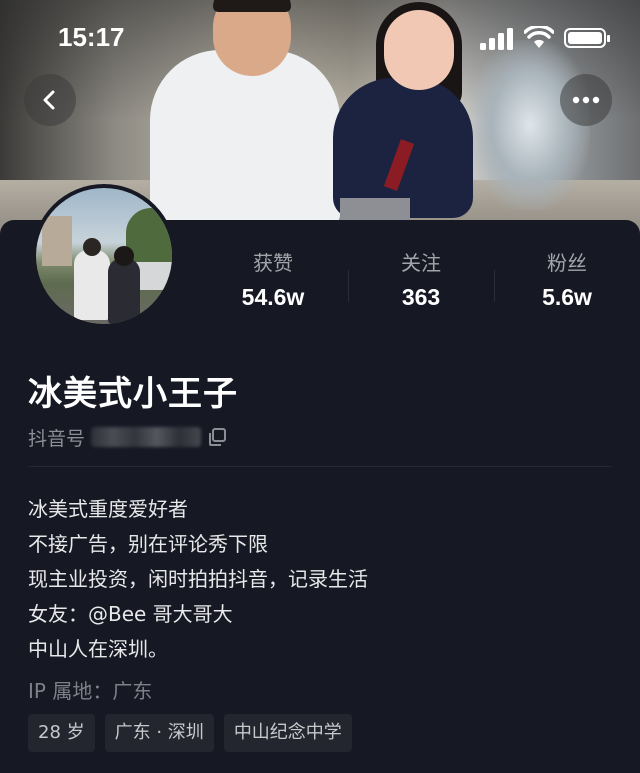 The width and height of the screenshot is (640, 773). Describe the element at coordinates (217, 437) in the screenshot. I see `copy-icon` at that location.